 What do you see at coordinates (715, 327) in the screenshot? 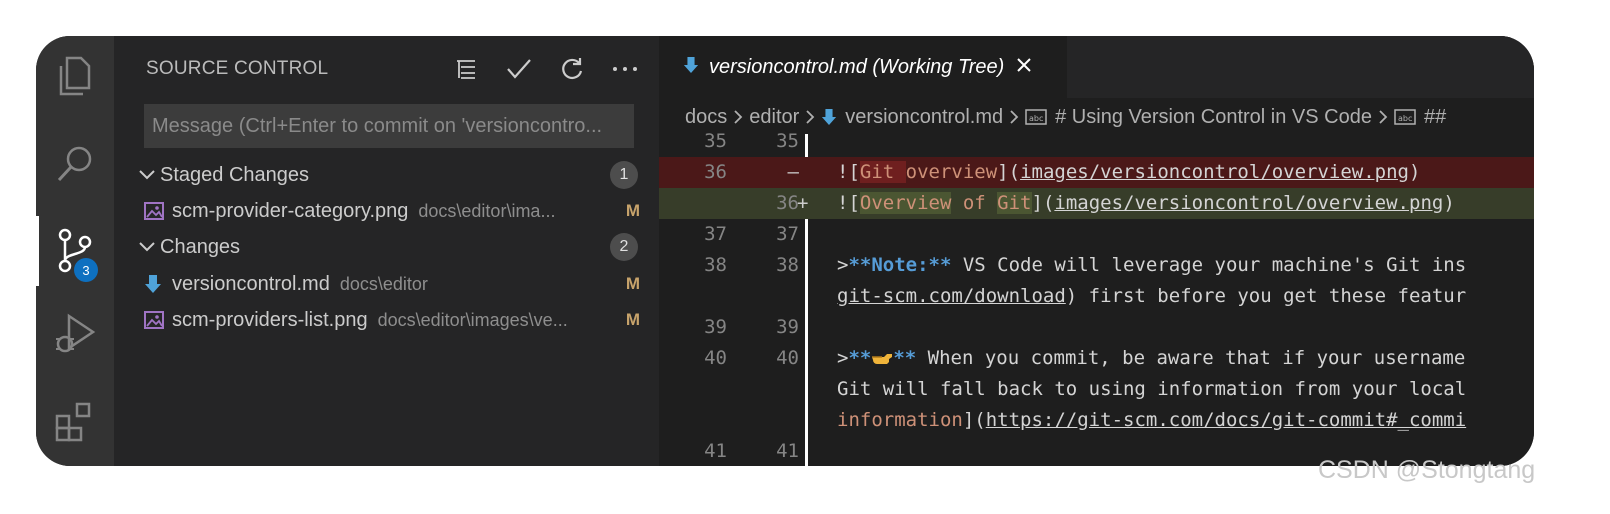
I see `line-number-left: 39` at bounding box center [715, 327].